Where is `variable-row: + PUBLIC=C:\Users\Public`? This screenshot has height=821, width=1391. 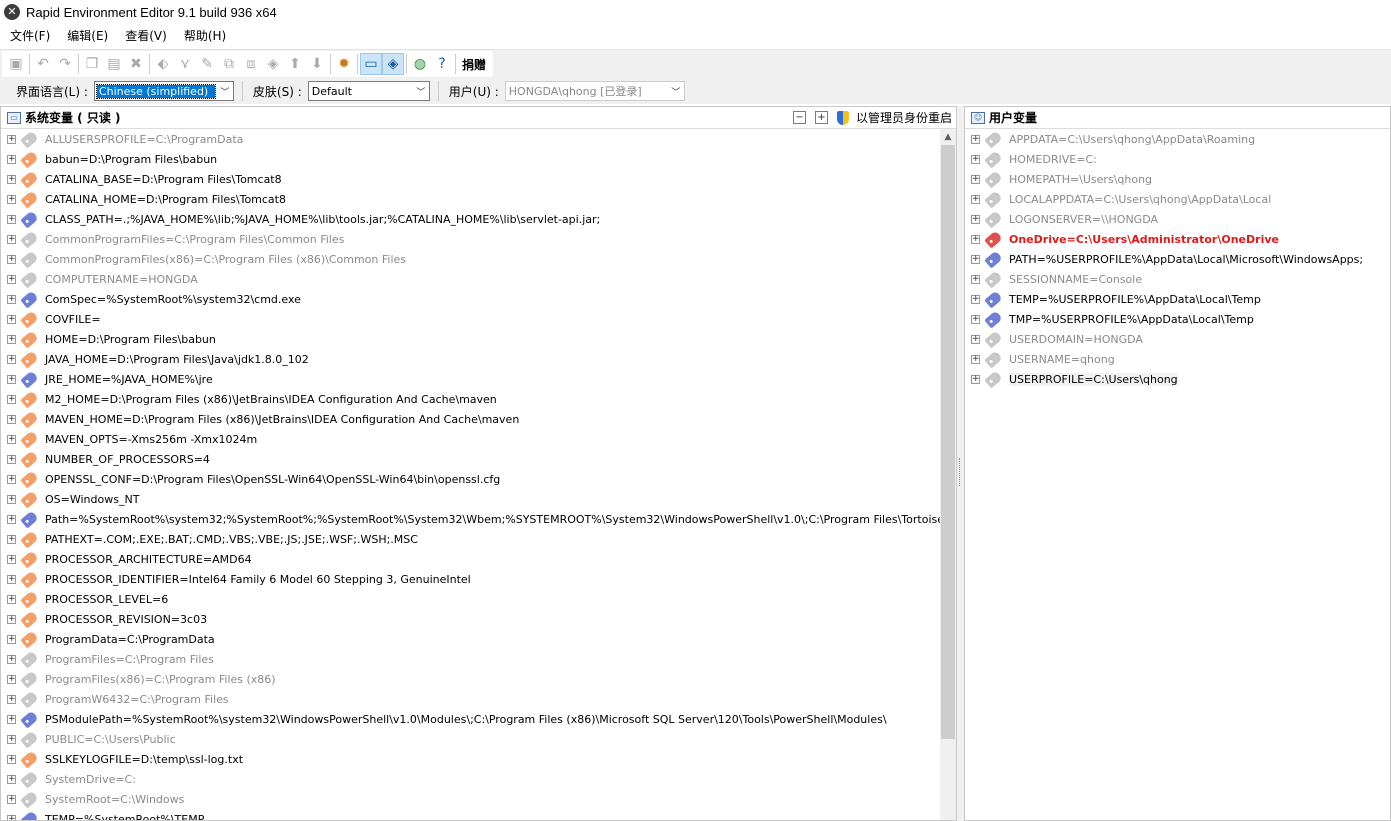
variable-row: + PUBLIC=C:\Users\Public is located at coordinates (470, 739).